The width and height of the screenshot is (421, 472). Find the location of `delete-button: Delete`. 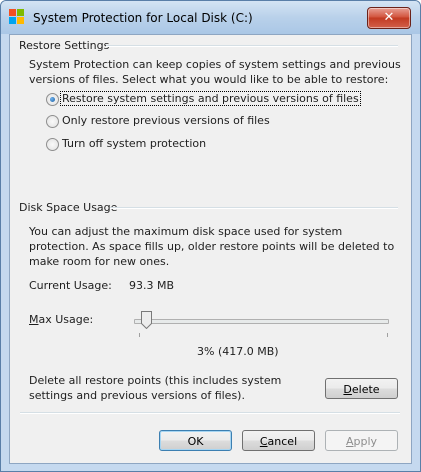

delete-button: Delete is located at coordinates (361, 388).